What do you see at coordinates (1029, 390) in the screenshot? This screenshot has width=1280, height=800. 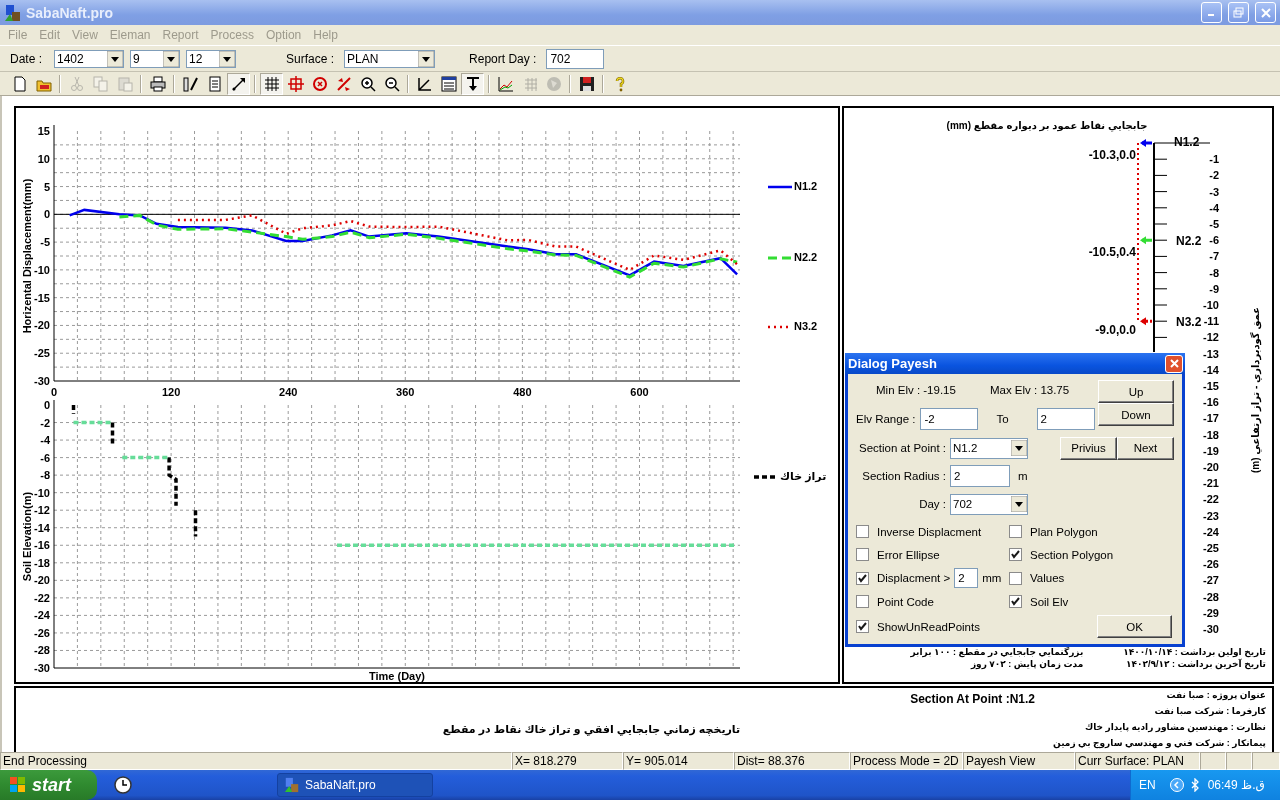 I see `max-elevation-text: Max Elv : 13.75` at bounding box center [1029, 390].